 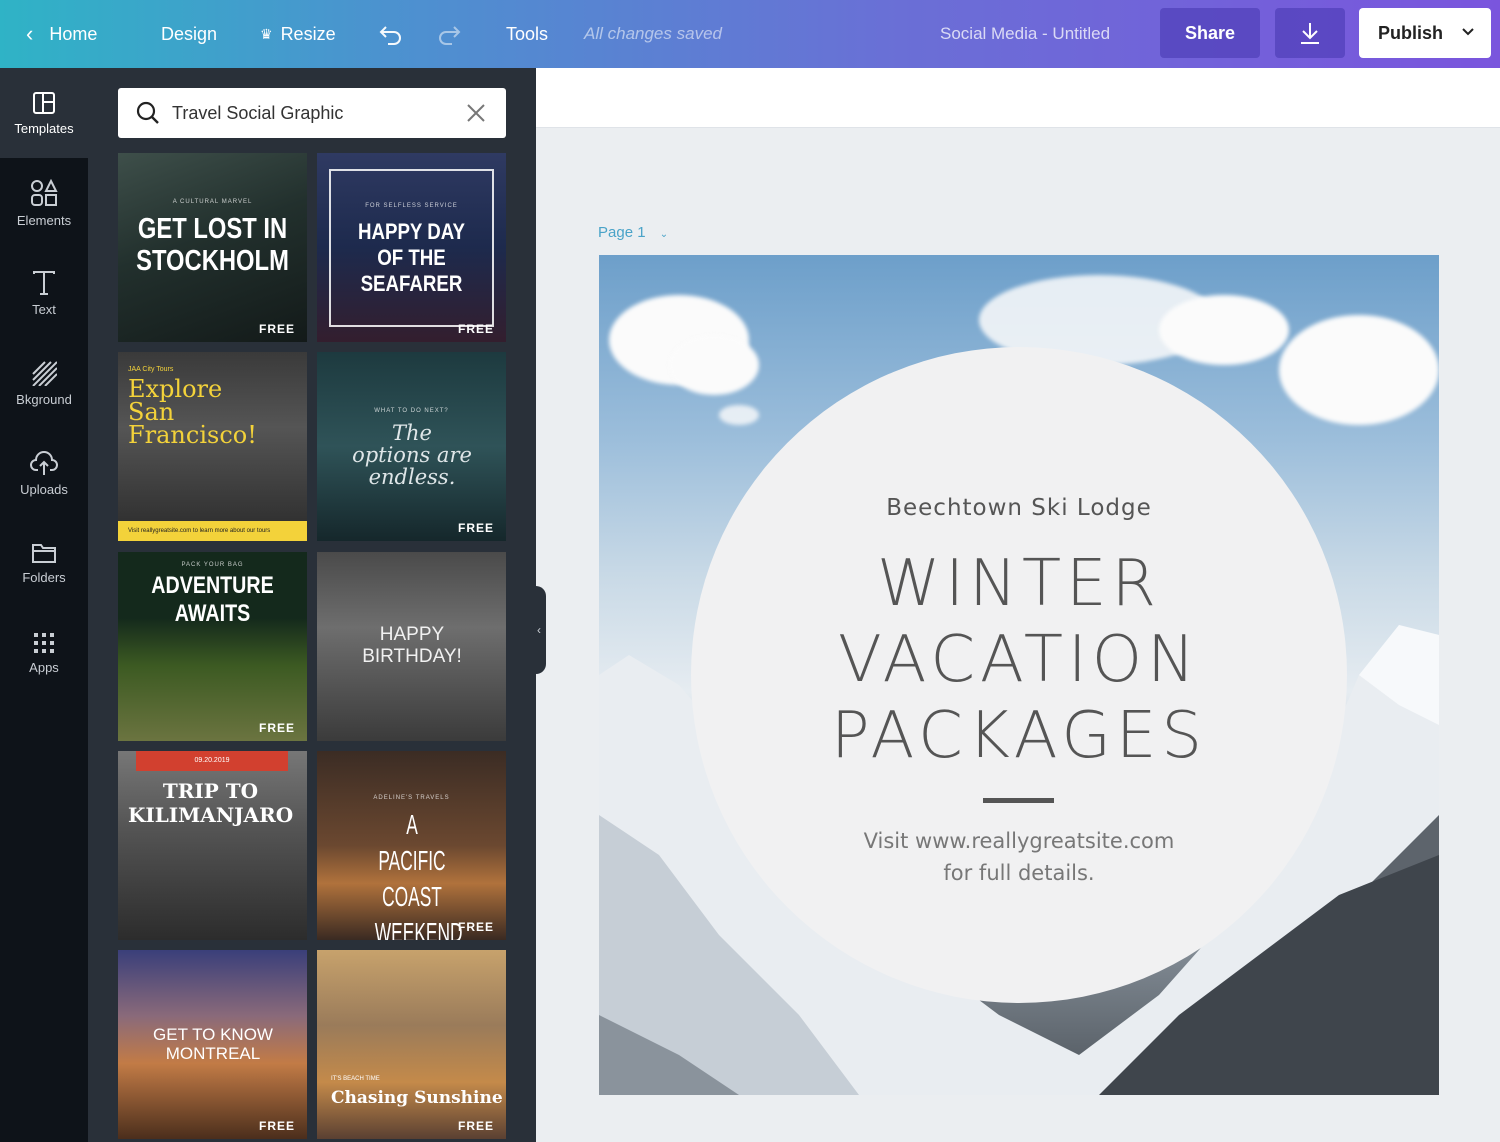 What do you see at coordinates (411, 411) in the screenshot?
I see `template-kicker: WHAT TO DO NEXT?` at bounding box center [411, 411].